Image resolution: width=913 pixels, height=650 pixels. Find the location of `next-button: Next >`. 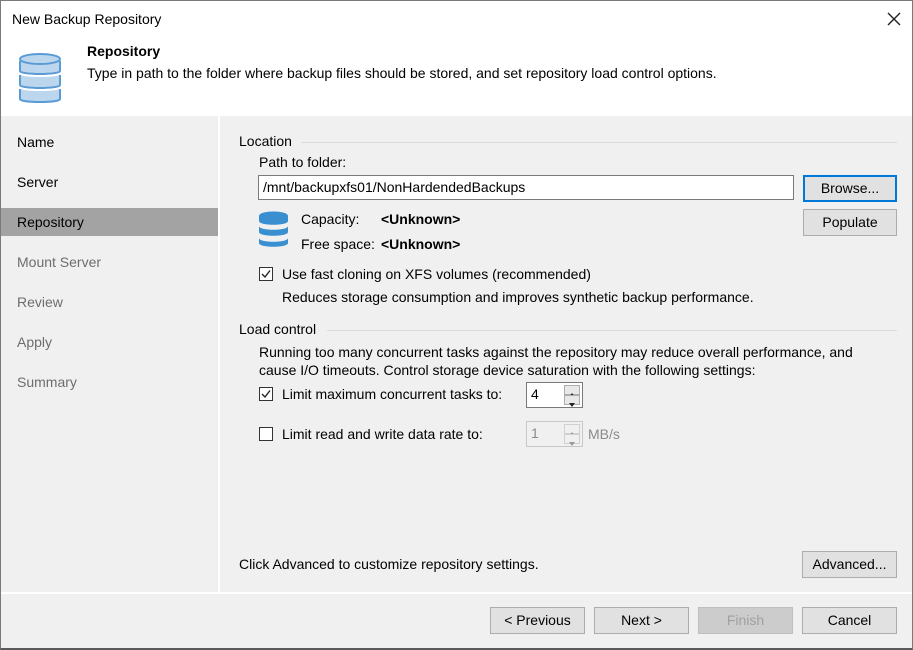

next-button: Next > is located at coordinates (641, 620).